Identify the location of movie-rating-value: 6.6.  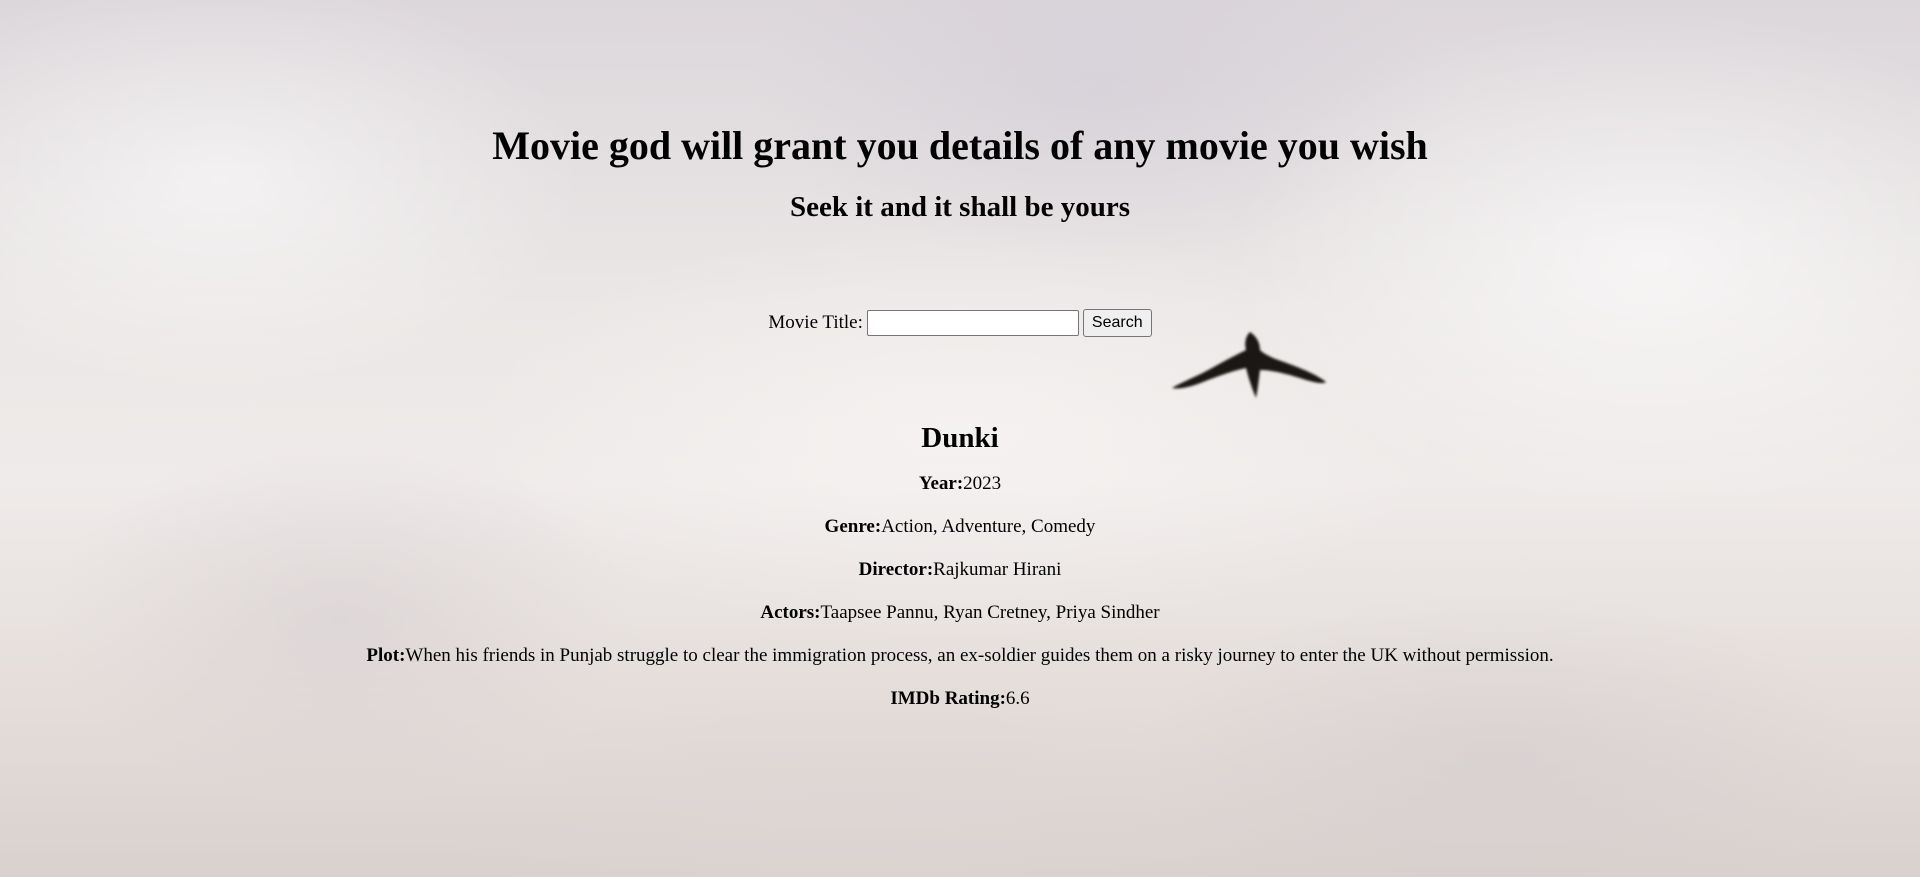
(1017, 698).